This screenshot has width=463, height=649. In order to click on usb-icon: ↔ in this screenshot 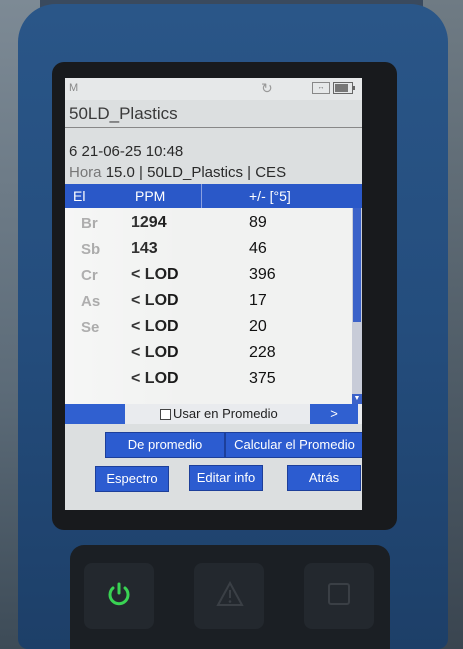, I will do `click(321, 88)`.